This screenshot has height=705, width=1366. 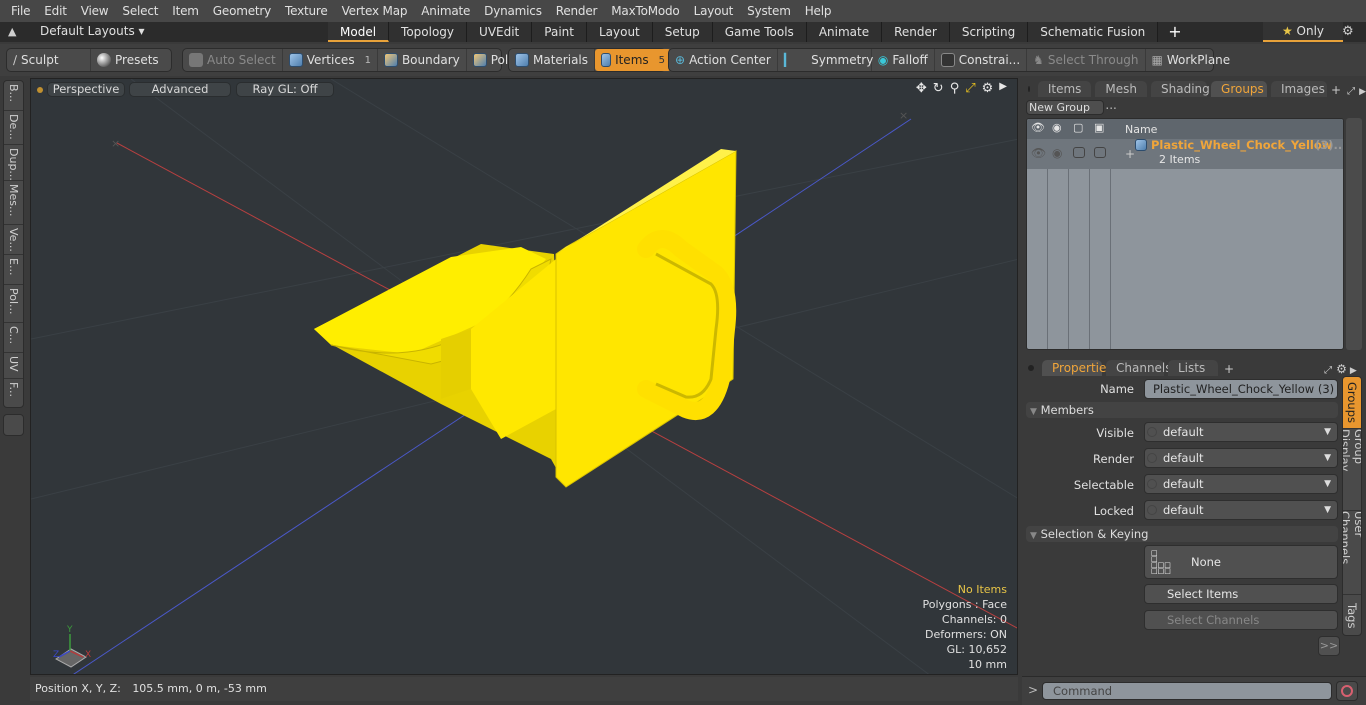 What do you see at coordinates (1099, 127) in the screenshot?
I see `lock-cube-icon: ▣` at bounding box center [1099, 127].